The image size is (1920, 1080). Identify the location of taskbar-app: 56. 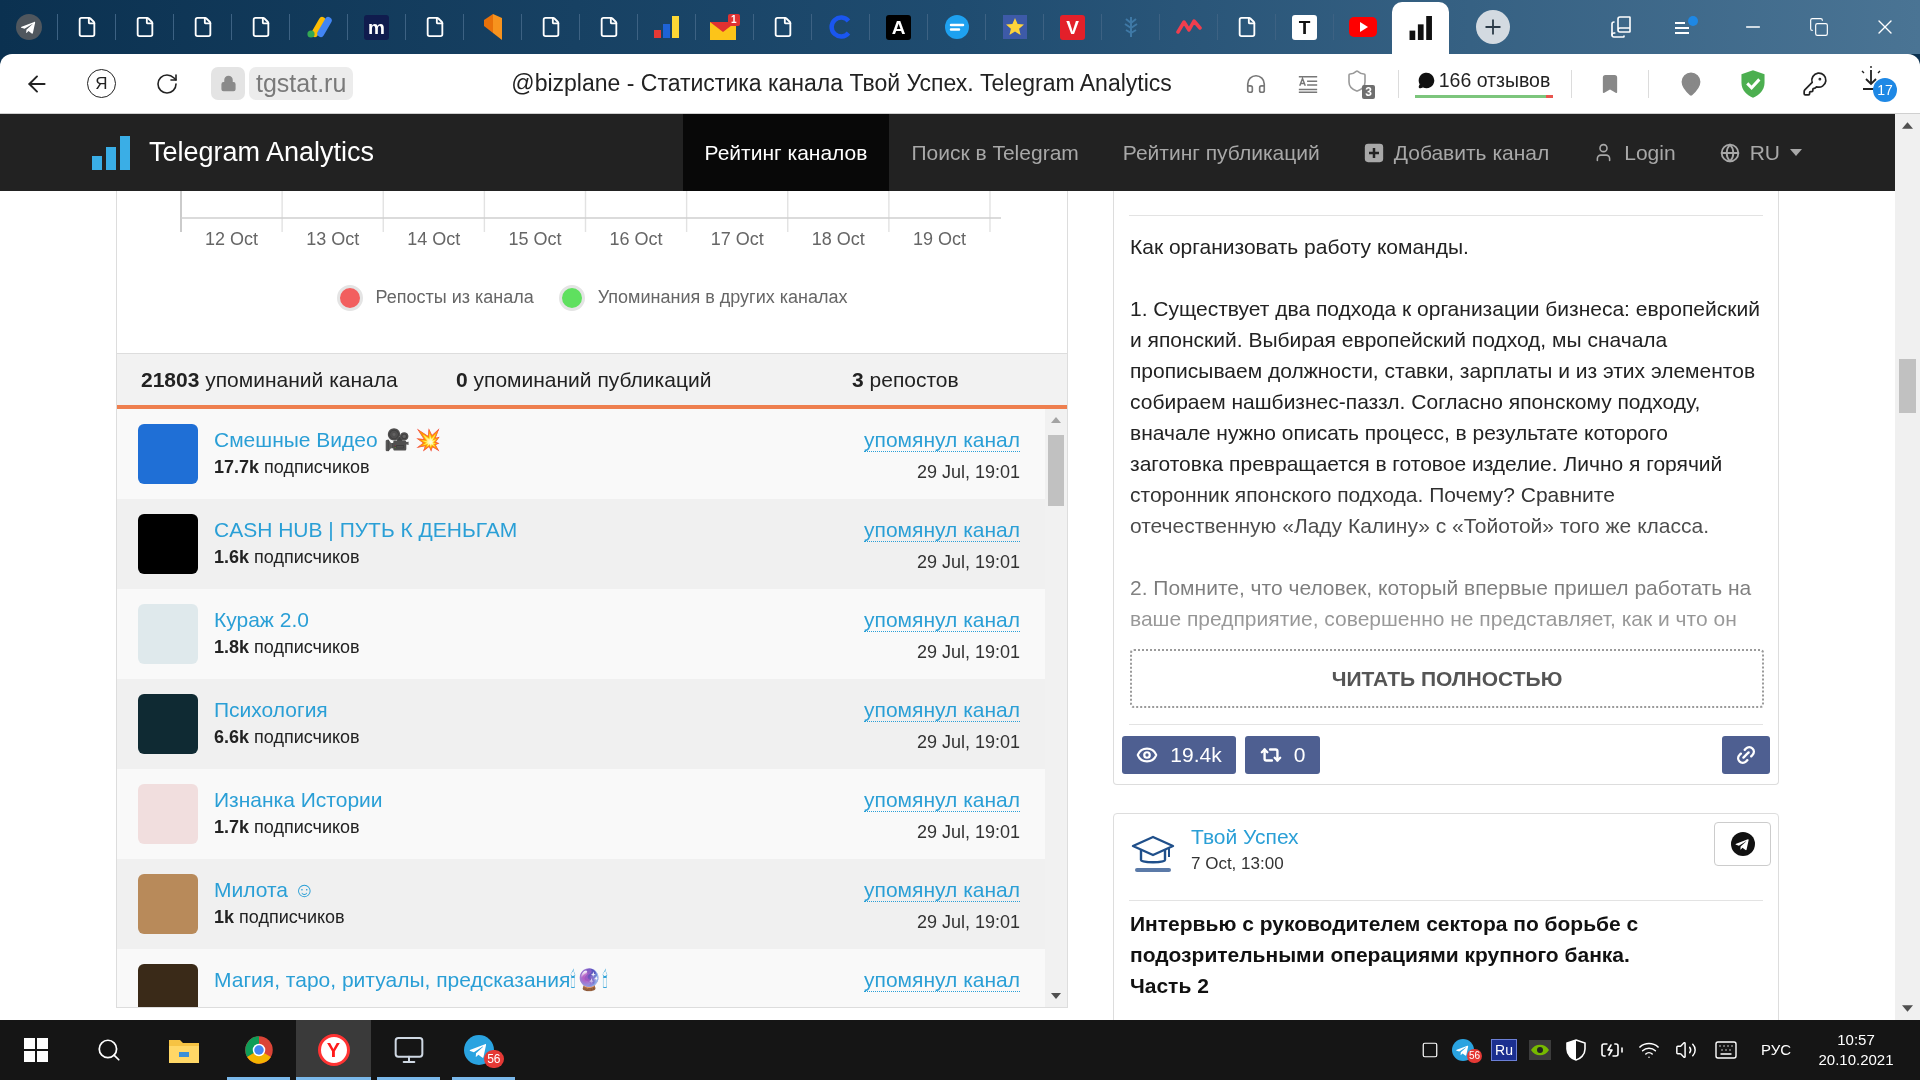
(483, 1050).